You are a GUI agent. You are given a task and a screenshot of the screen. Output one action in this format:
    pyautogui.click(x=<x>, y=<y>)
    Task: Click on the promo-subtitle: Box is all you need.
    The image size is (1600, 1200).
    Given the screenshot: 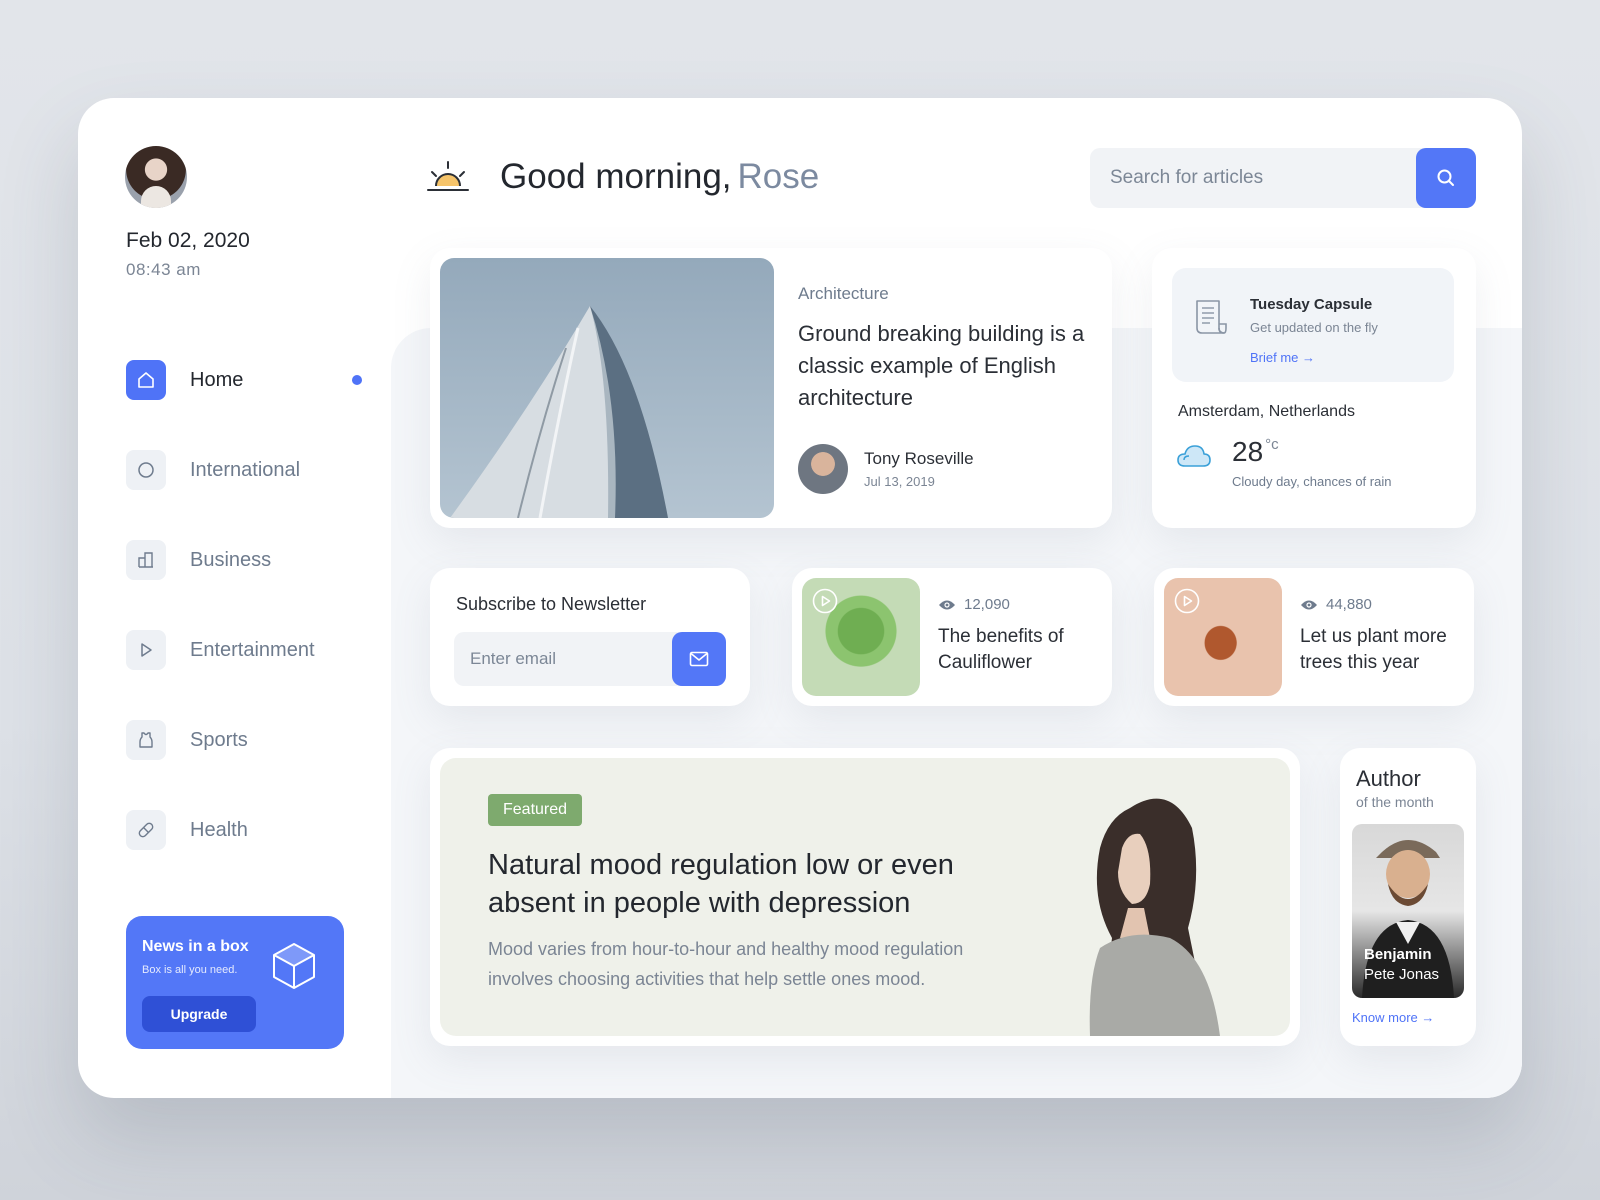 What is the action you would take?
    pyautogui.click(x=190, y=970)
    